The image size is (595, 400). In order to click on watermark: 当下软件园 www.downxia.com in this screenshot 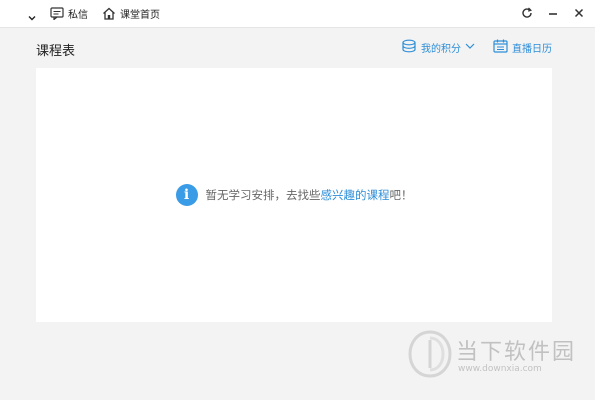, I will do `click(498, 358)`.